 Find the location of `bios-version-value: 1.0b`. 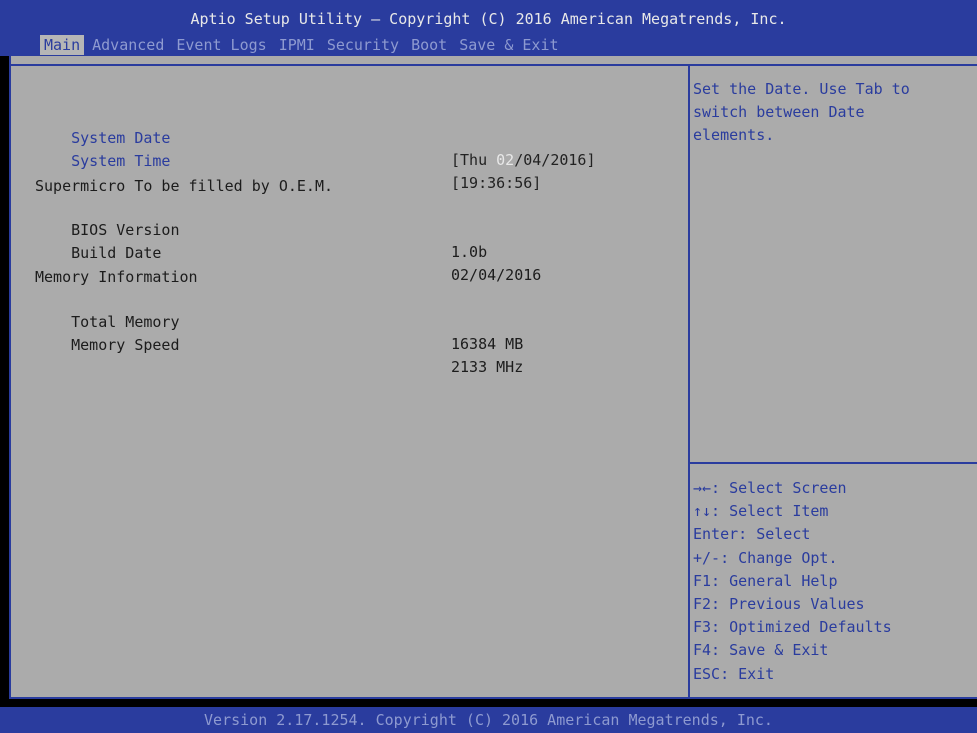

bios-version-value: 1.0b is located at coordinates (469, 252).